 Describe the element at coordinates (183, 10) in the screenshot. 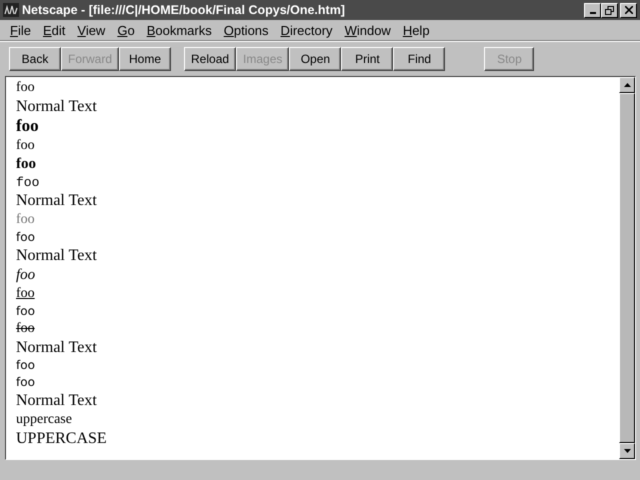

I see `window-title: Netscape - [file:///C|/HOME/book/Final Copys/One.htm]` at that location.